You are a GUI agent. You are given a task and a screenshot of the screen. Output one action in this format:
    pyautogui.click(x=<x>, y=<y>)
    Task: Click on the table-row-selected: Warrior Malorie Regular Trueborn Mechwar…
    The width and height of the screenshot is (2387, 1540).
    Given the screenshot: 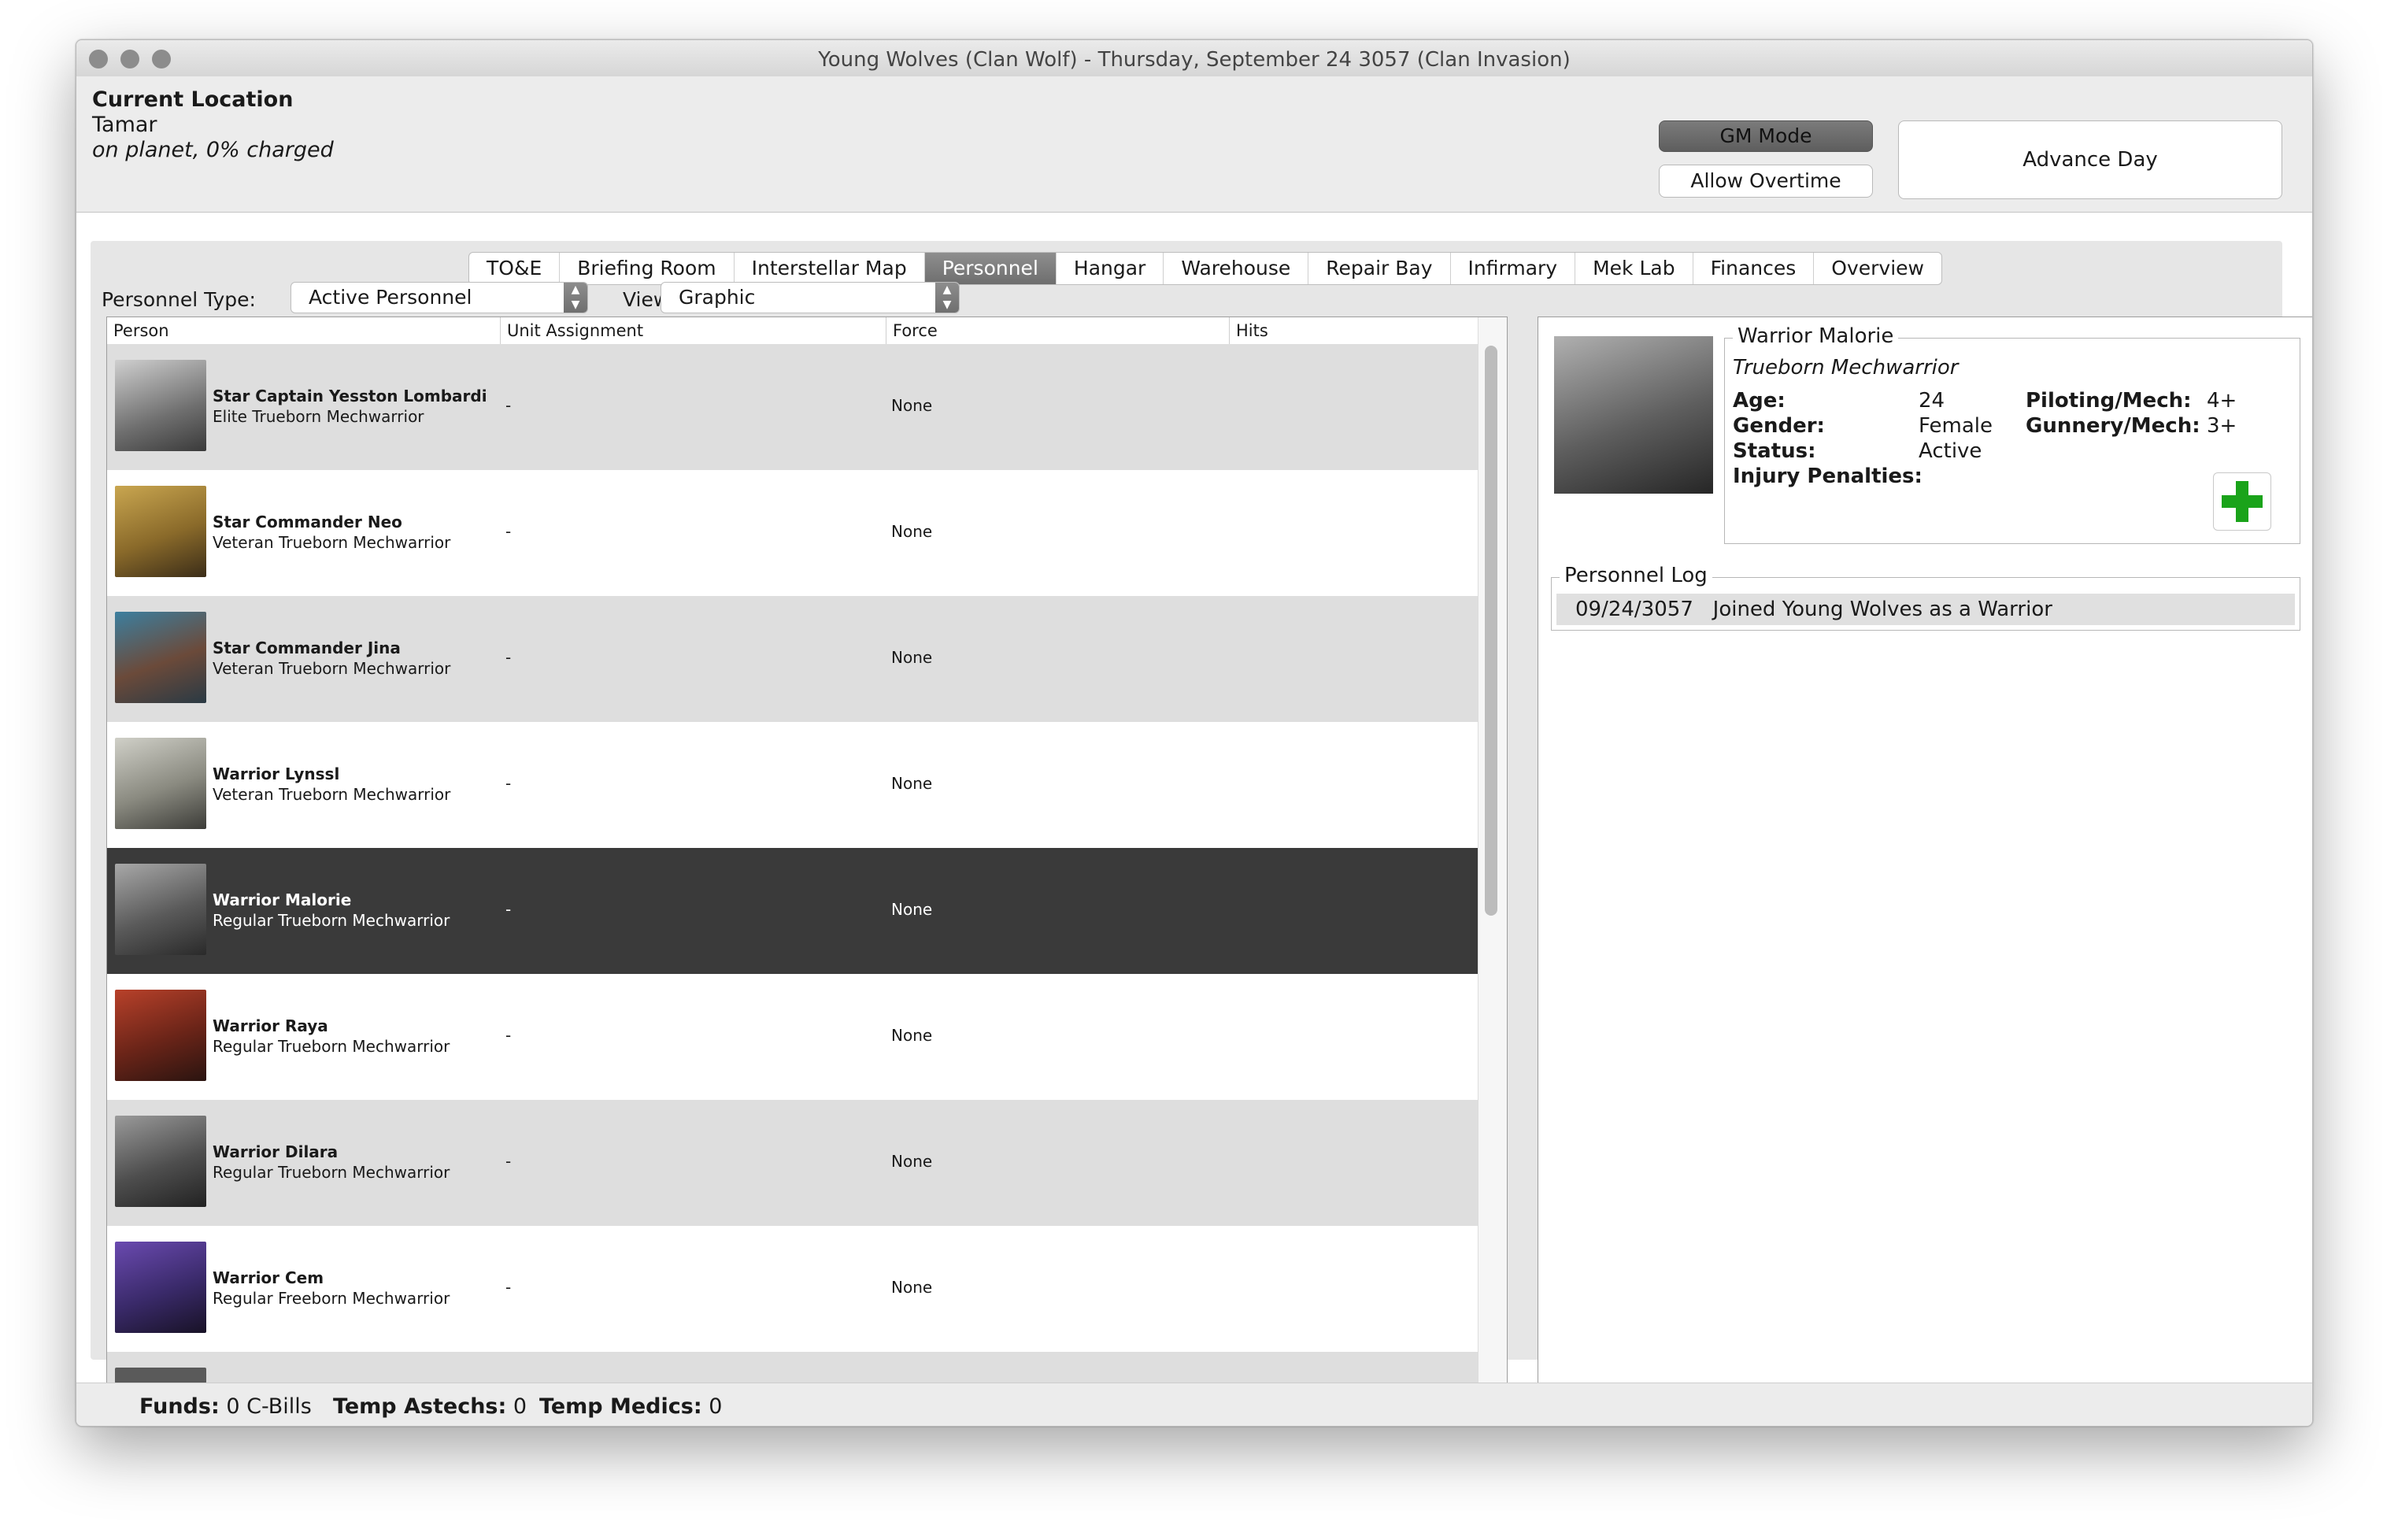 What is the action you would take?
    pyautogui.click(x=792, y=911)
    